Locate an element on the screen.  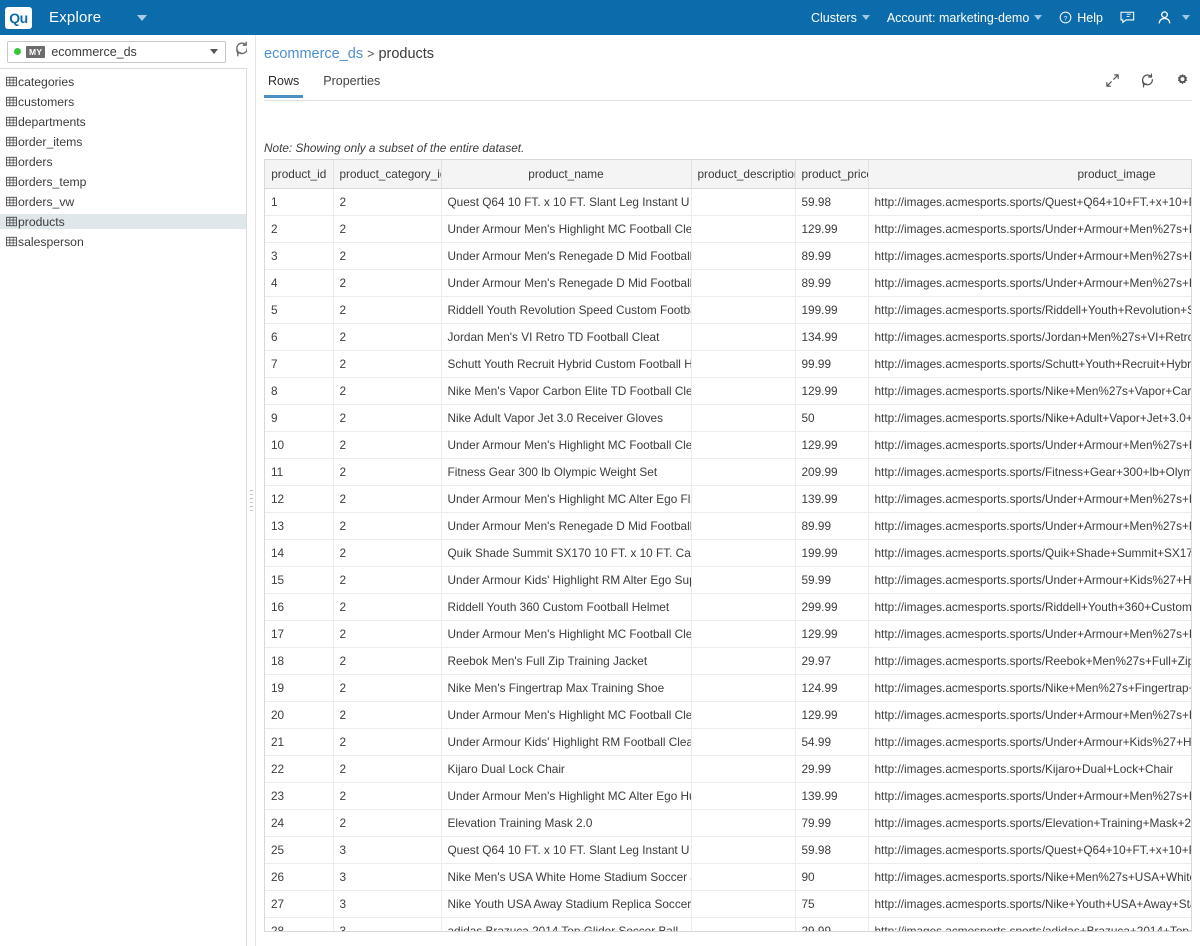
column-header-product_id: product_id is located at coordinates (299, 174).